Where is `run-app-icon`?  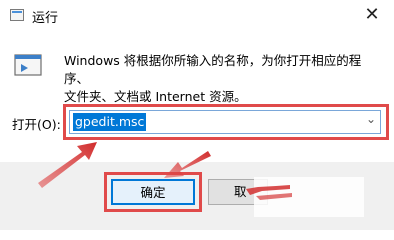
run-app-icon is located at coordinates (28, 65).